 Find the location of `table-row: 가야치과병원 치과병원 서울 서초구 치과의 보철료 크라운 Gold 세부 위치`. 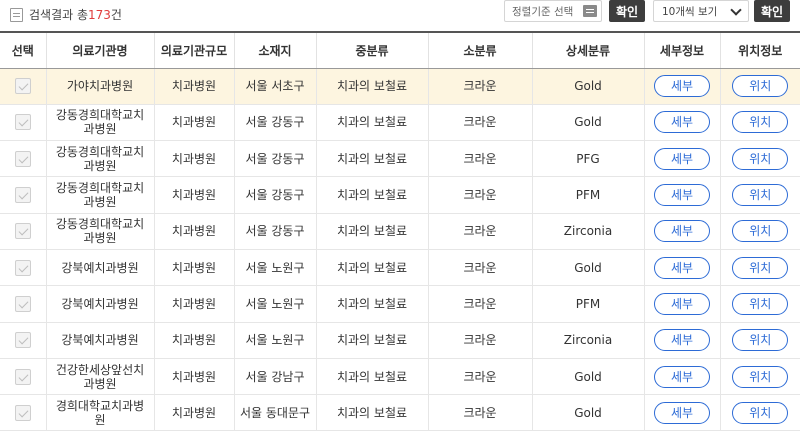

table-row: 가야치과병원 치과병원 서울 서초구 치과의 보철료 크라운 Gold 세부 위치 is located at coordinates (400, 86).